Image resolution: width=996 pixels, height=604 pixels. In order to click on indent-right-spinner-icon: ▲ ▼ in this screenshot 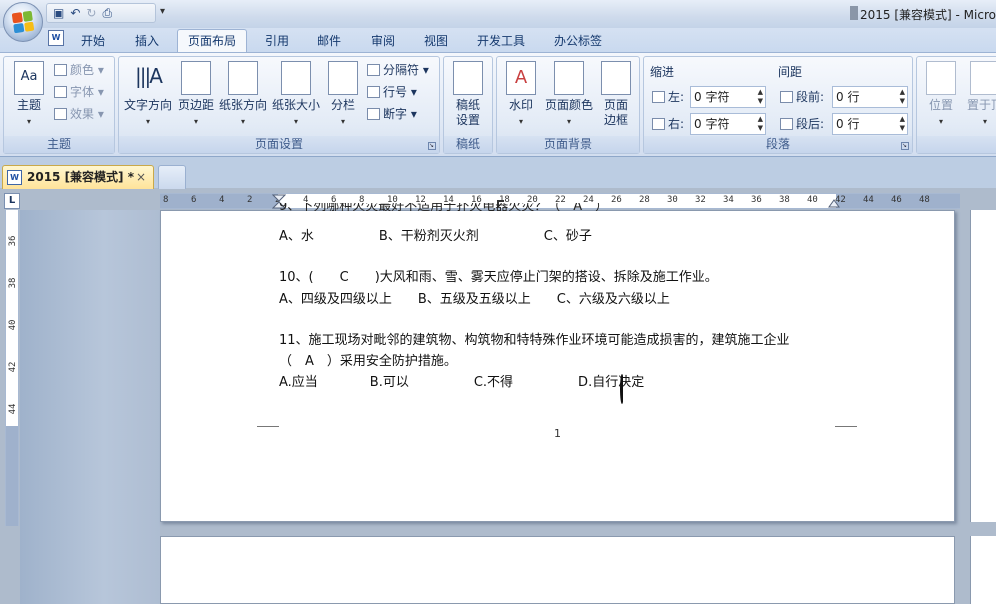, I will do `click(760, 124)`.